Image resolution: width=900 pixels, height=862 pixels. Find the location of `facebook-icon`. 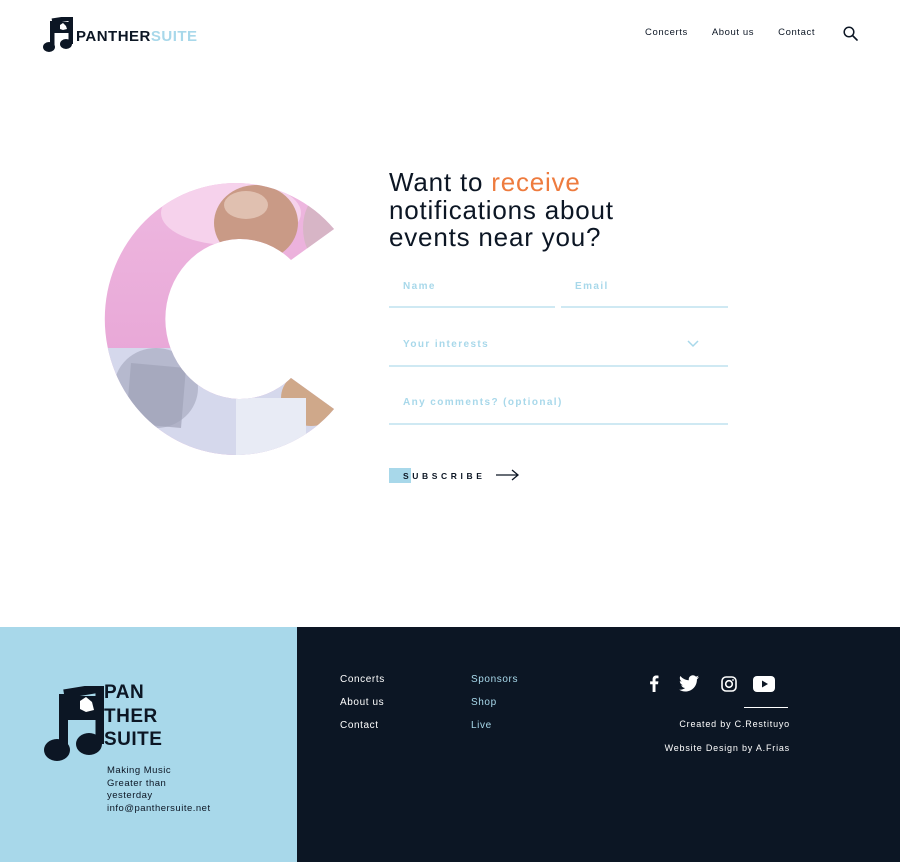

facebook-icon is located at coordinates (655, 685).